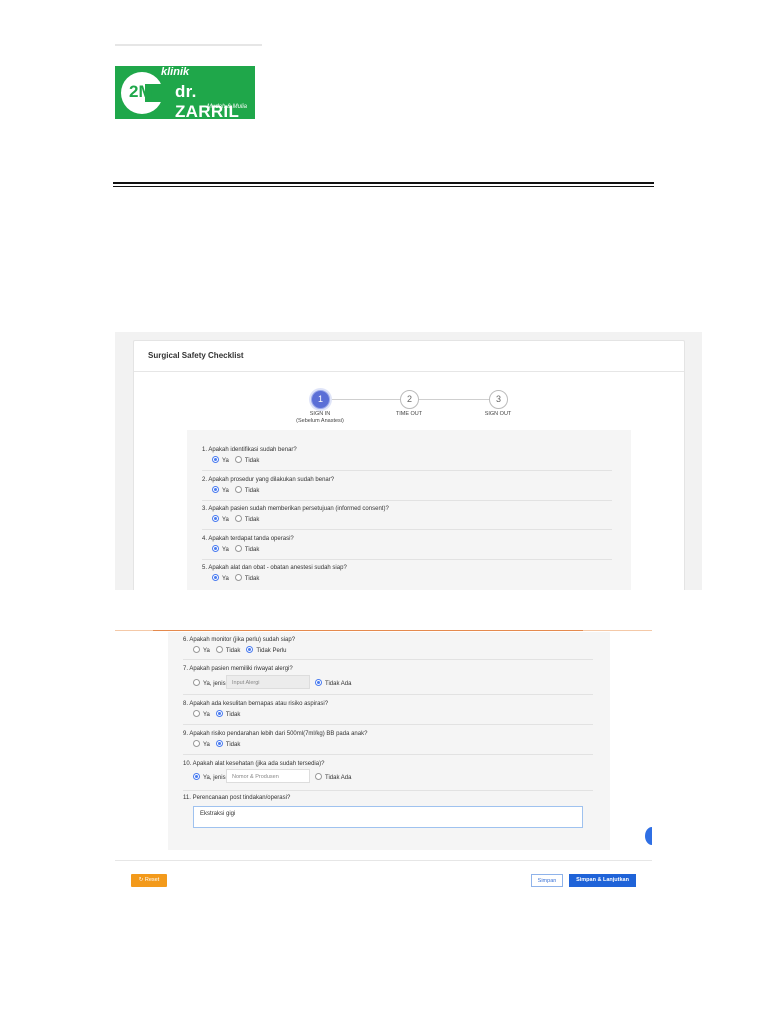 This screenshot has width=768, height=1024. I want to click on step-2-circle: 2, so click(409, 399).